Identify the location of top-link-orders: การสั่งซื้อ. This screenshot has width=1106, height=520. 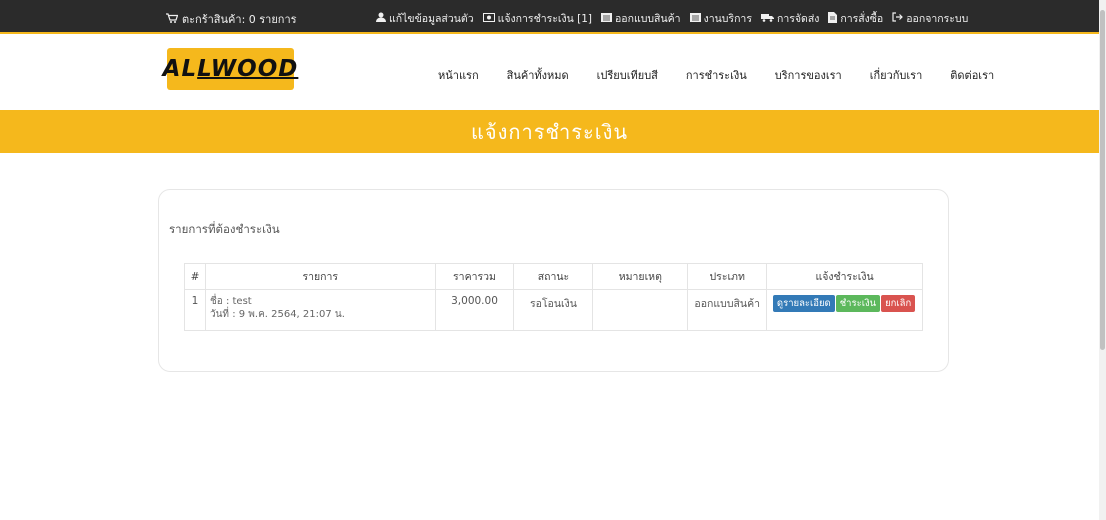
(855, 18).